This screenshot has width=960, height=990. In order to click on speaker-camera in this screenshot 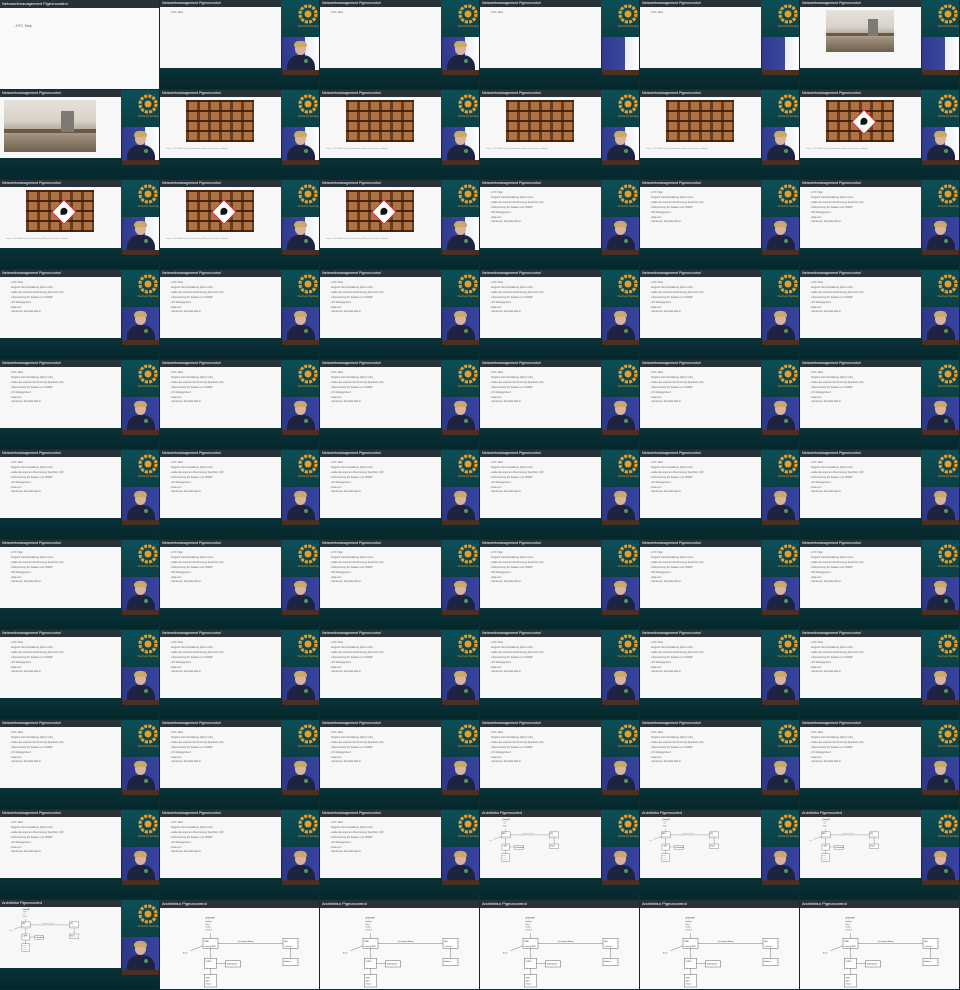, I will do `click(780, 416)`.